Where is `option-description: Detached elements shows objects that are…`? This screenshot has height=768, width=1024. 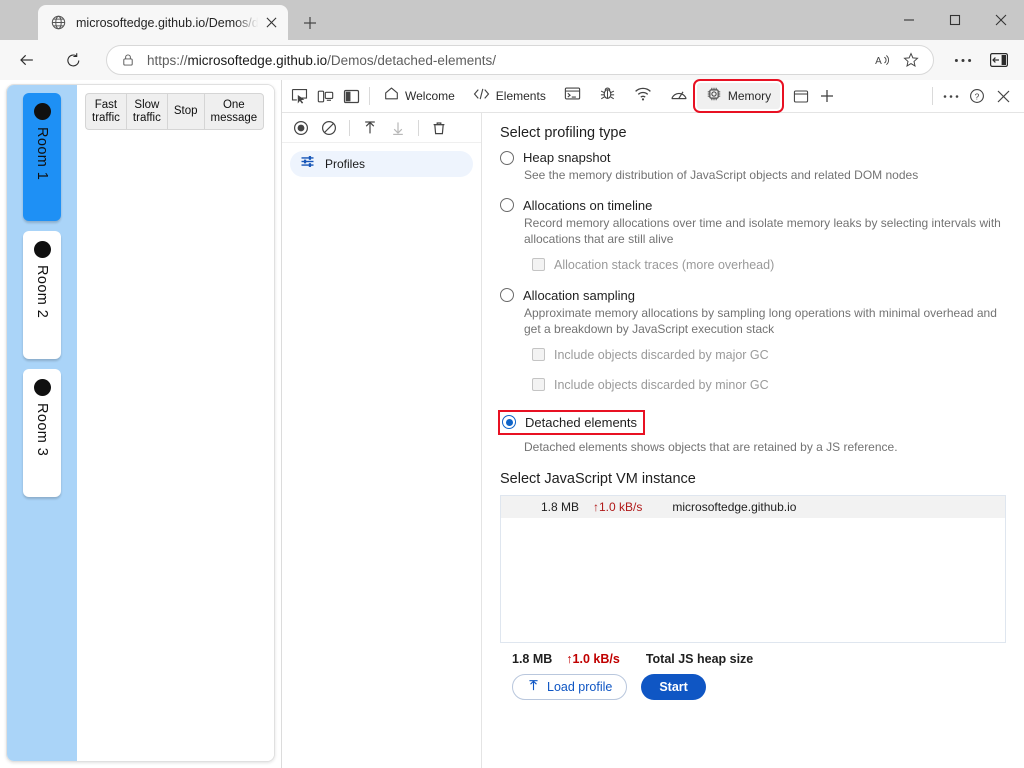
option-description: Detached elements shows objects that are… is located at coordinates (711, 446).